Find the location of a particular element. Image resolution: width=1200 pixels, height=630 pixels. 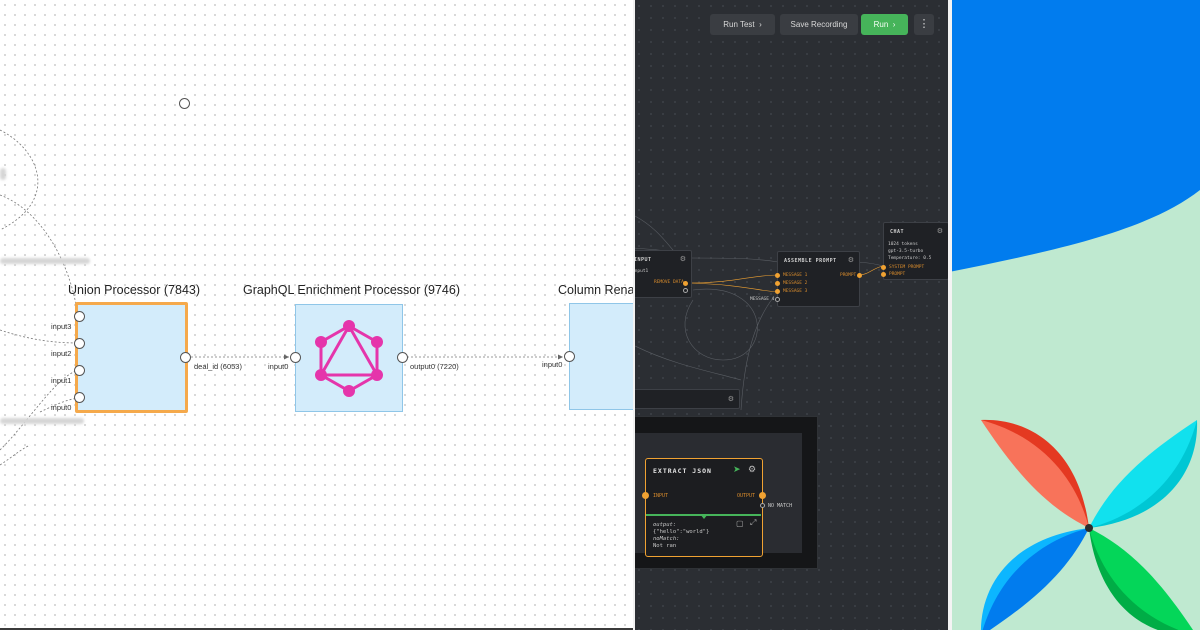

input-node: INPUT ⚙ input1 REMOVE DATA is located at coordinates (662, 274).